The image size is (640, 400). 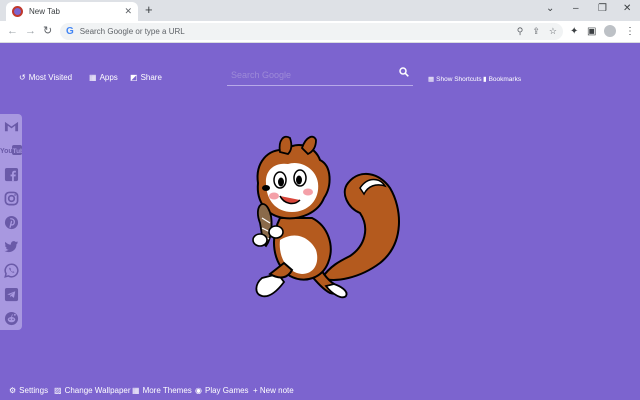 I want to click on pinterest-icon, so click(x=11, y=222).